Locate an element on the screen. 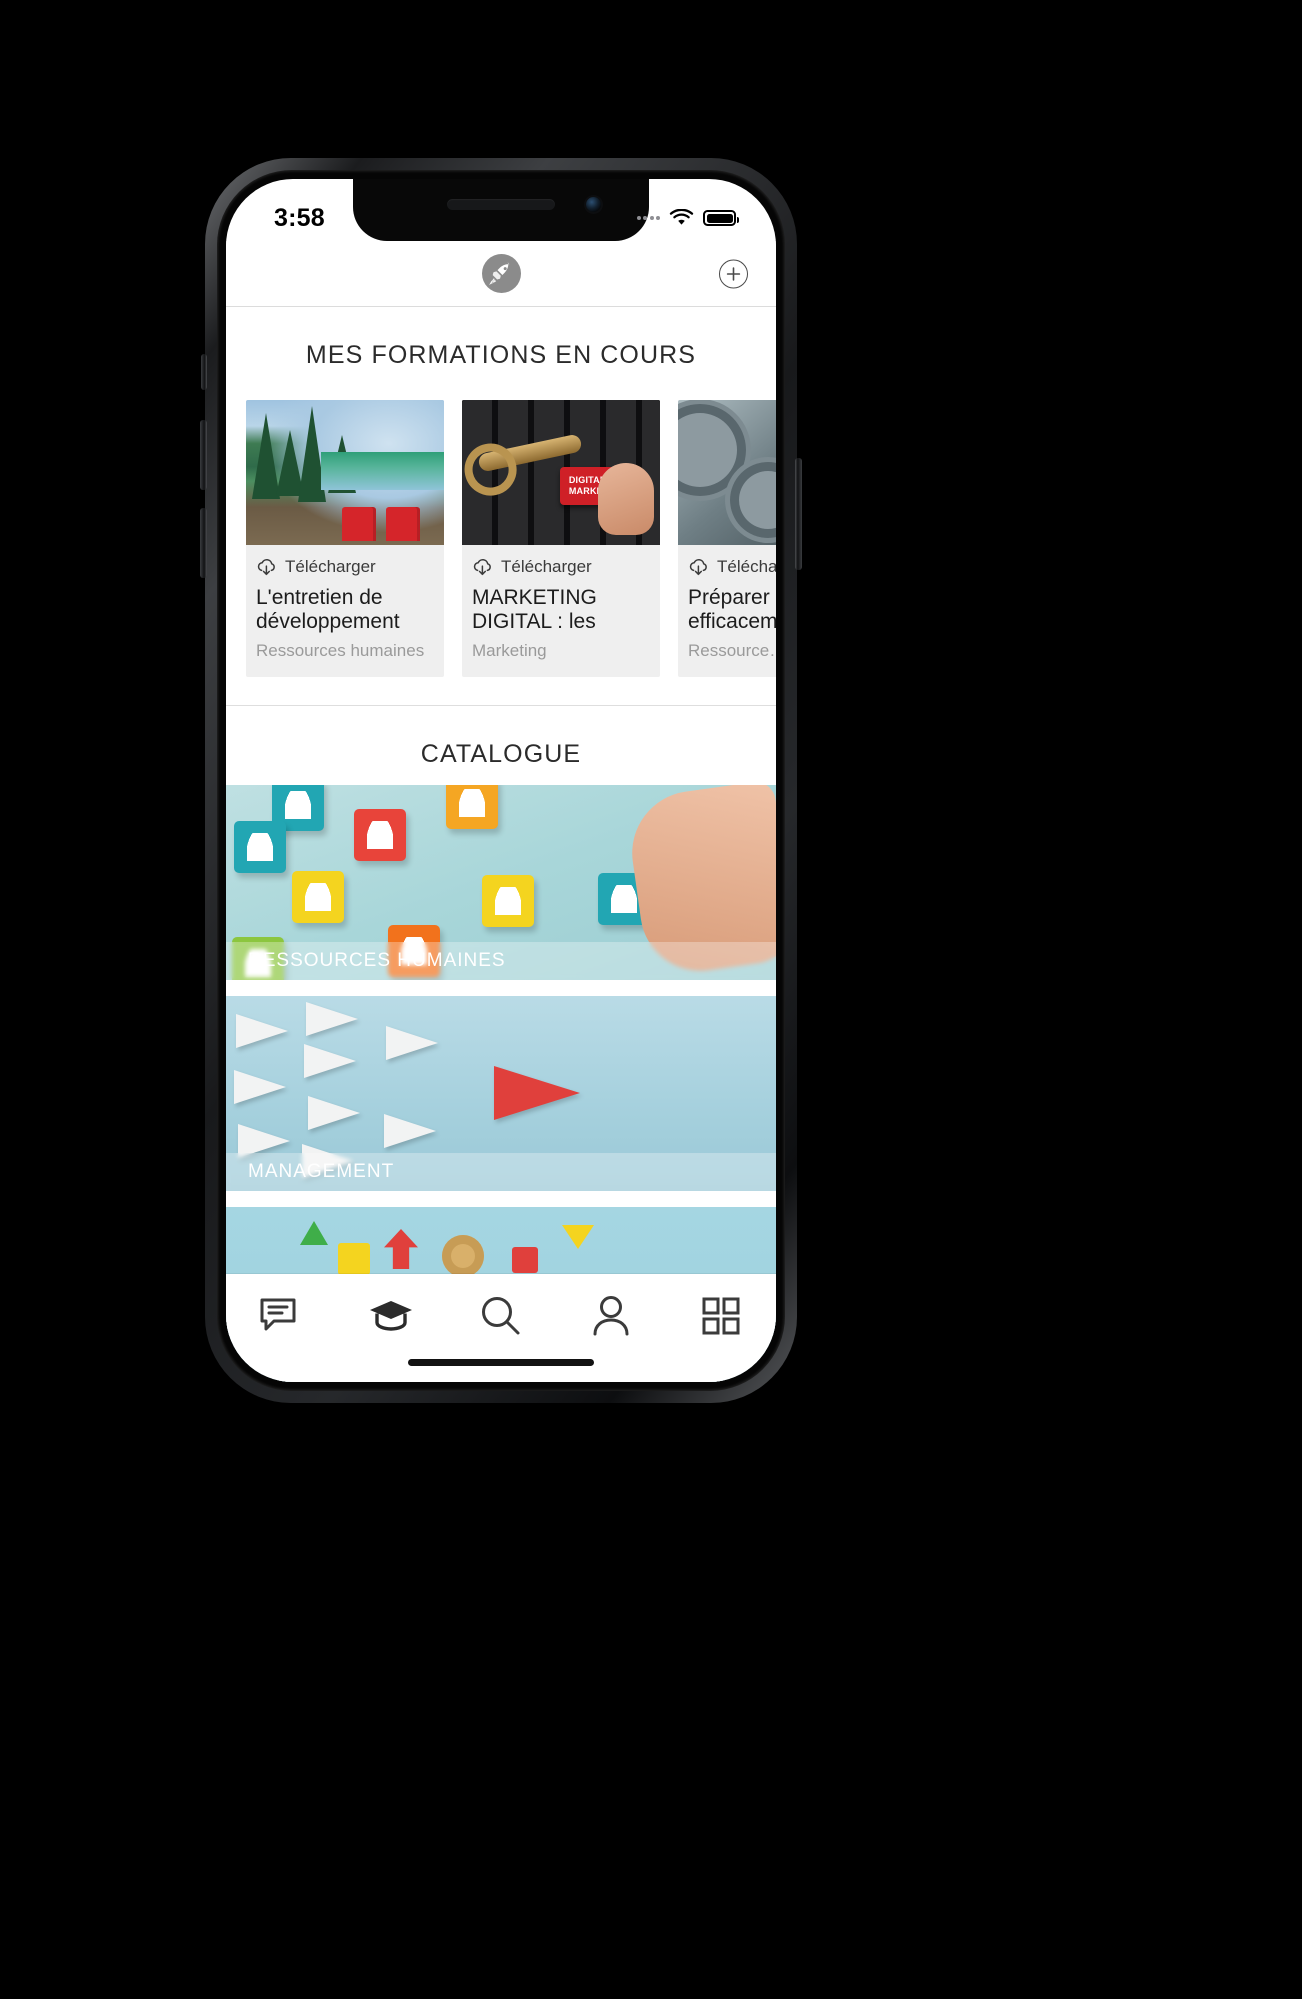  mute-switch is located at coordinates (204, 372).